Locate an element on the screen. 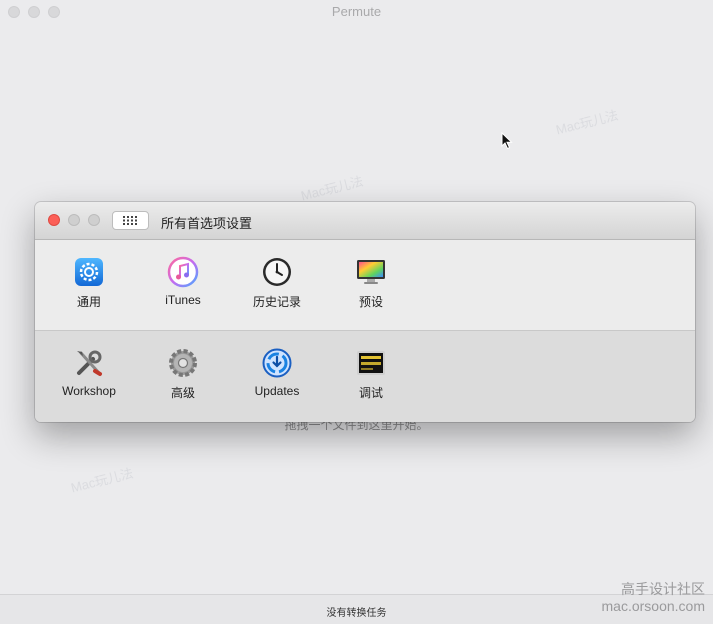  pane-general: 通用 is located at coordinates (89, 283).